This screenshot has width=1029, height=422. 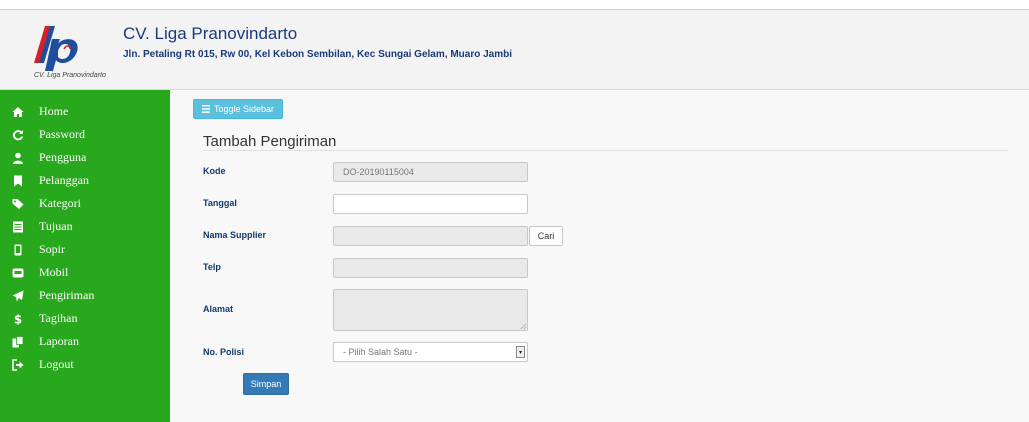 What do you see at coordinates (430, 268) in the screenshot?
I see `telp-field` at bounding box center [430, 268].